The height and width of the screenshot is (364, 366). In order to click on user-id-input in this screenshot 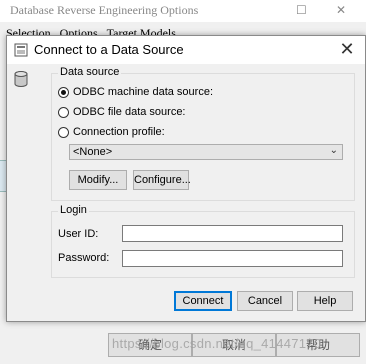, I will do `click(232, 233)`.